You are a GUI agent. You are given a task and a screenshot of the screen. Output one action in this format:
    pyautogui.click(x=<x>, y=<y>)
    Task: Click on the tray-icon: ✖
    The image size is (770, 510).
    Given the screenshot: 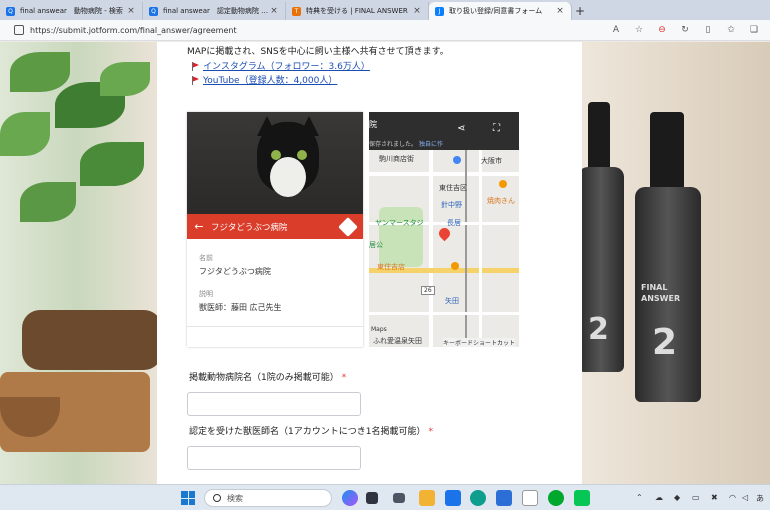 What is the action you would take?
    pyautogui.click(x=714, y=497)
    